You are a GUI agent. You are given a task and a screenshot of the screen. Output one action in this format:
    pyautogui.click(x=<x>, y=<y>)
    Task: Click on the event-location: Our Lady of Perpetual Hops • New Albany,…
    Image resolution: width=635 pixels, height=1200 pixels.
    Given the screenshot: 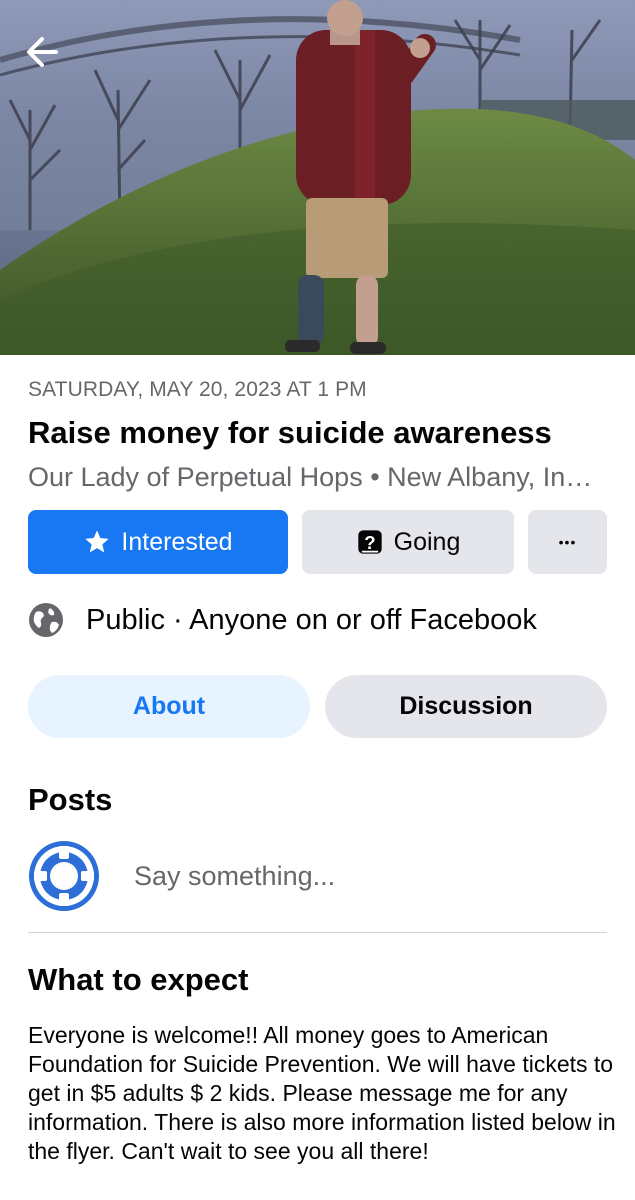 What is the action you would take?
    pyautogui.click(x=317, y=477)
    